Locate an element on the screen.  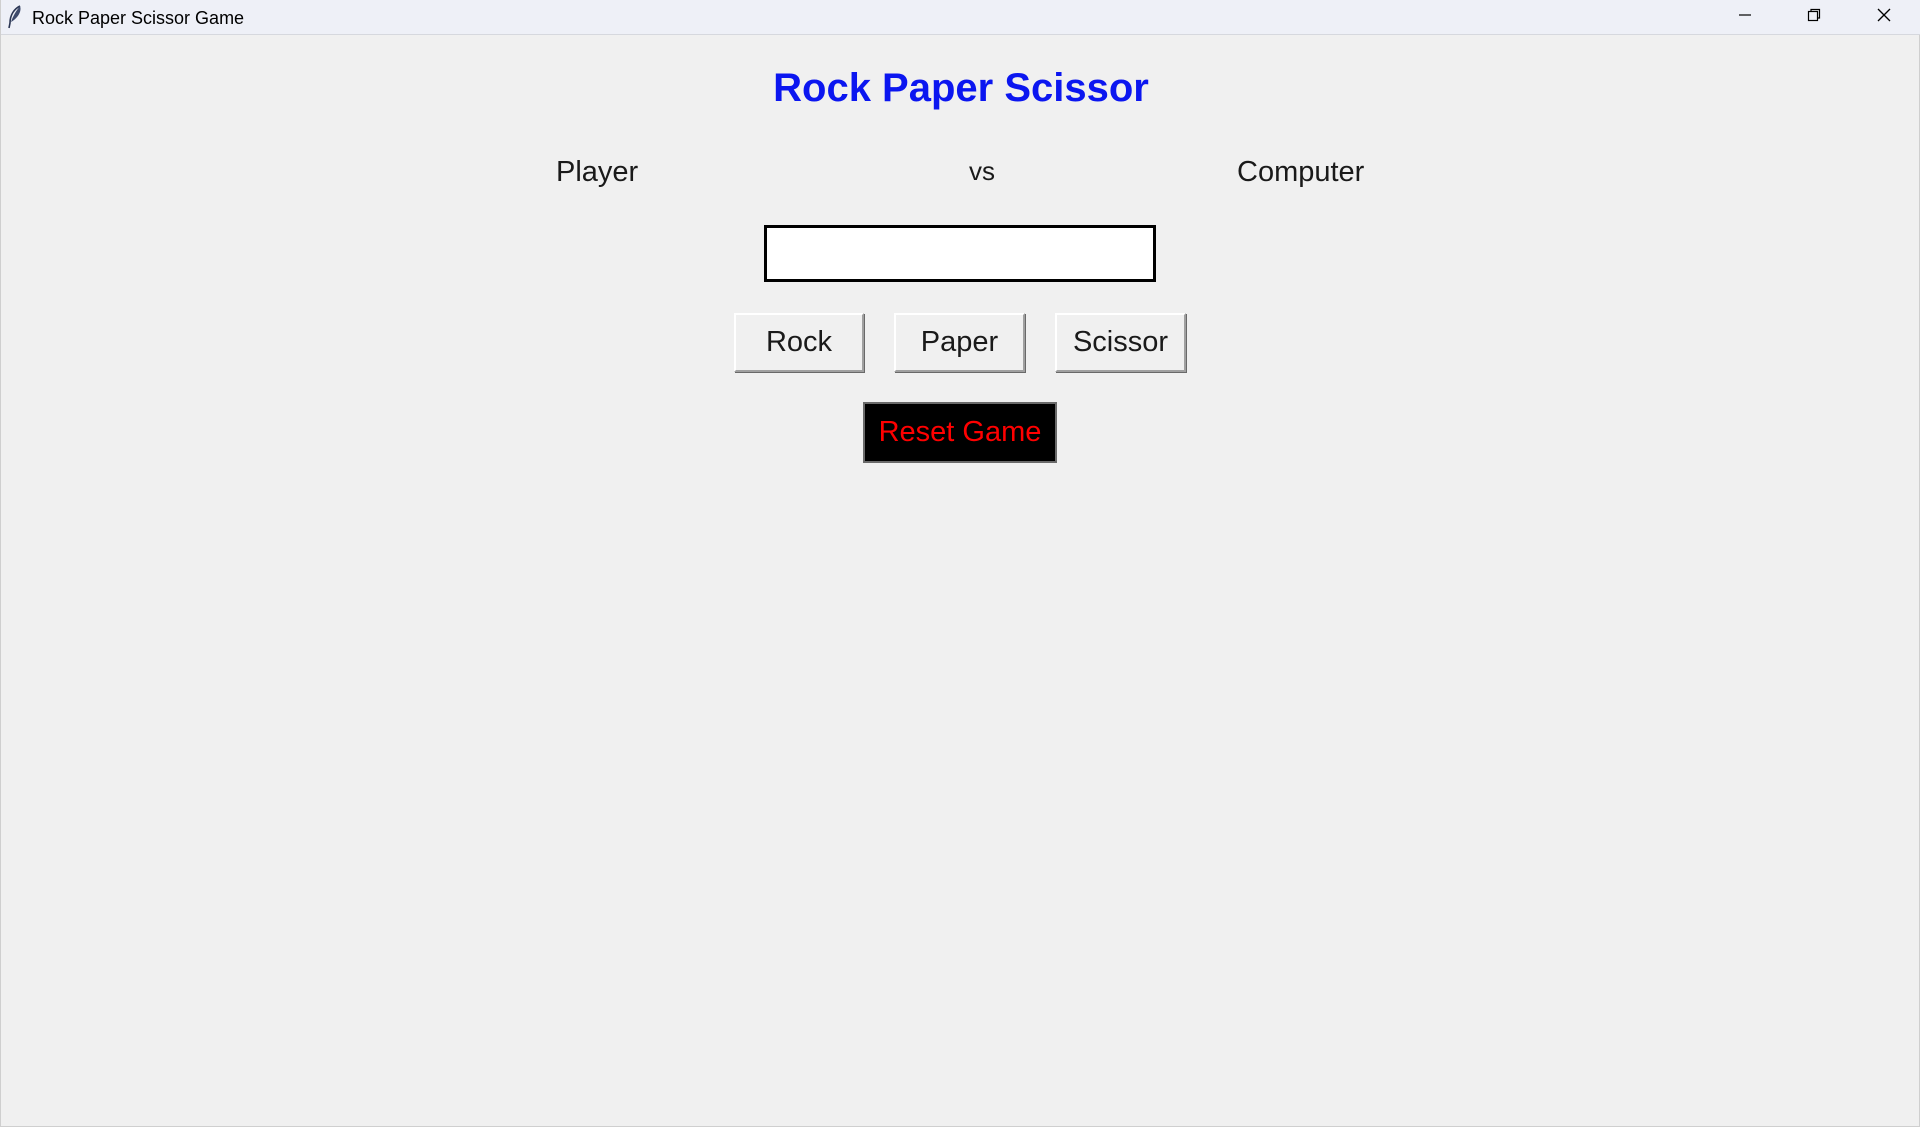
rock-button: Rock is located at coordinates (799, 342).